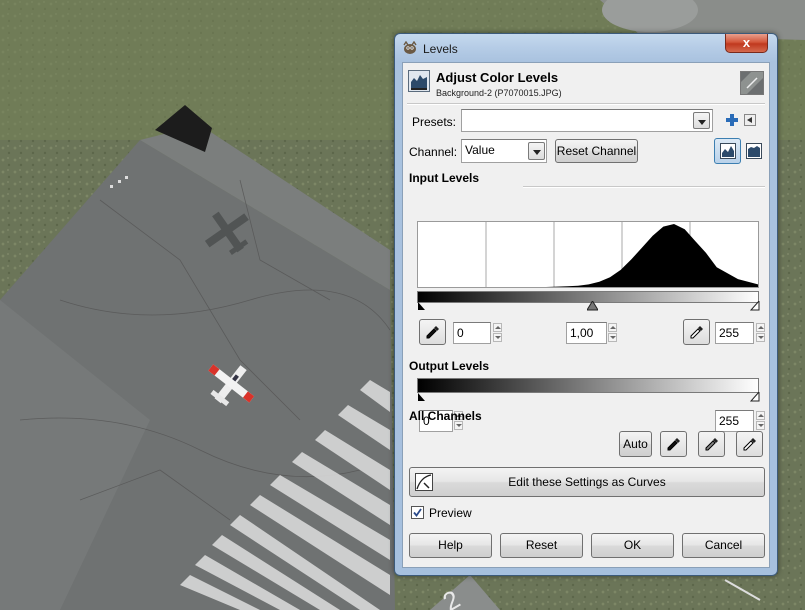  Describe the element at coordinates (424, 482) in the screenshot. I see `curves-icon` at that location.